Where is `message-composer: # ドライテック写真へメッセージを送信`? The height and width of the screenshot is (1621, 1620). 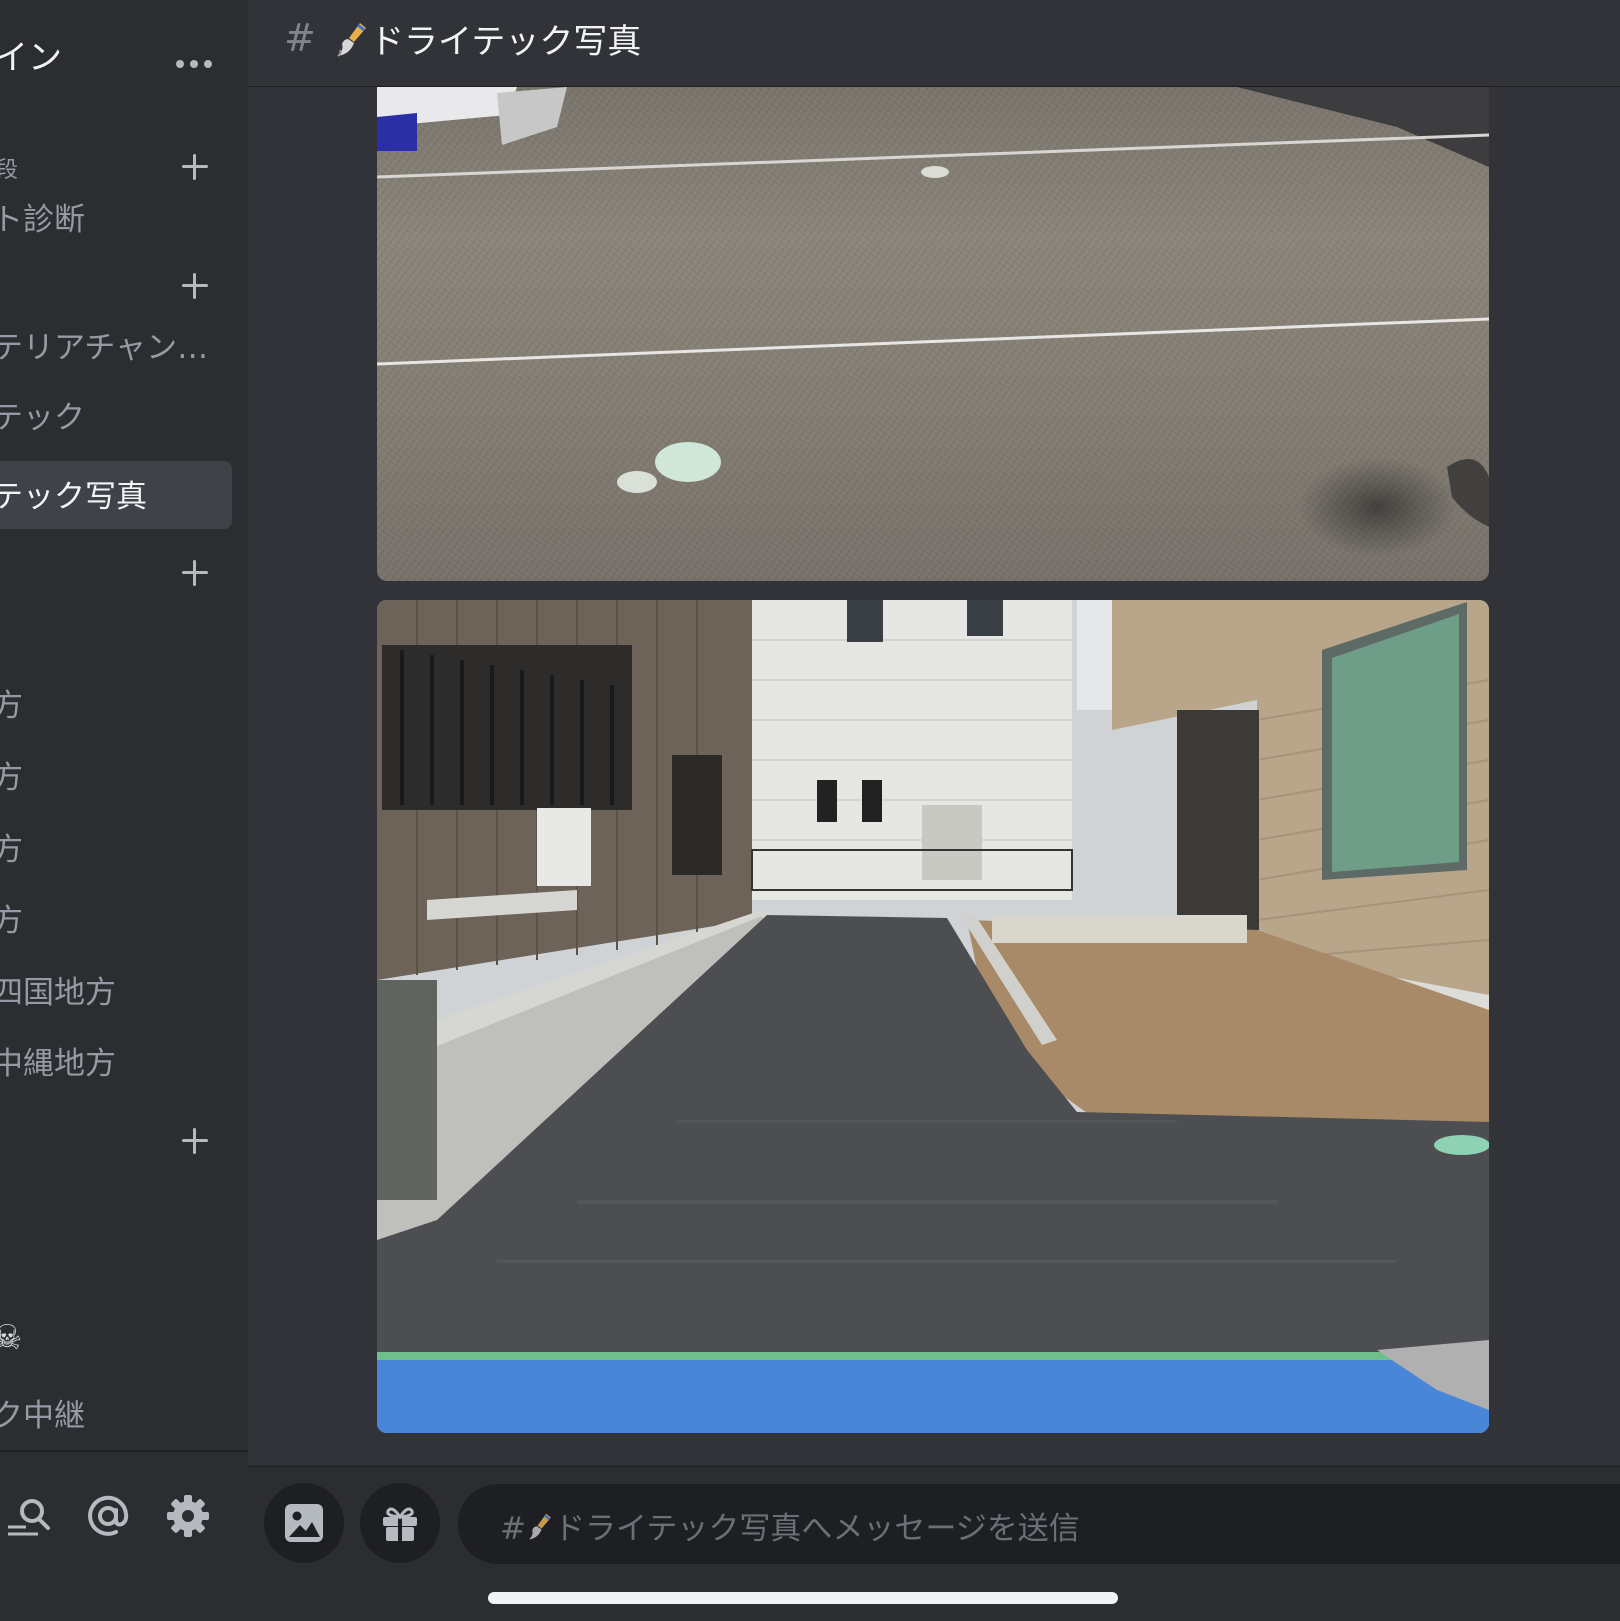
message-composer: # ドライテック写真へメッセージを送信 is located at coordinates (934, 1543).